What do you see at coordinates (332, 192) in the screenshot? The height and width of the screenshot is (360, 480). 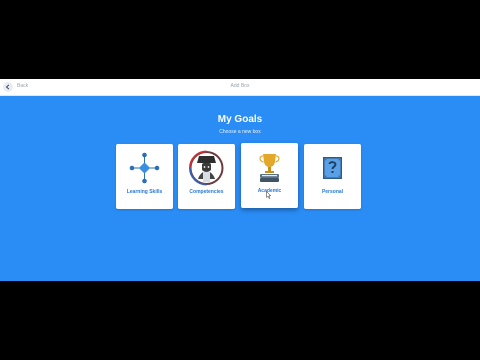 I see `card-label: Personal` at bounding box center [332, 192].